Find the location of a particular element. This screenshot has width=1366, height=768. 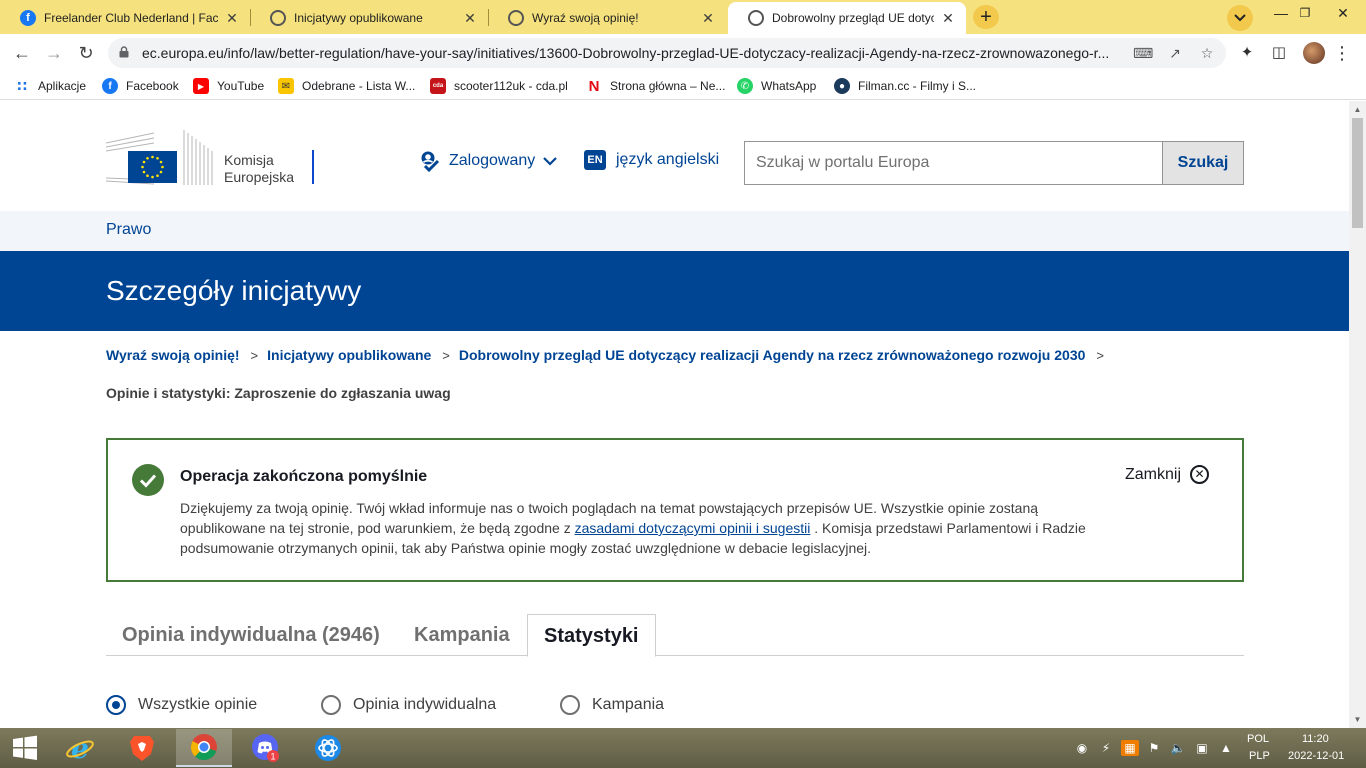

radio-all-feedback: Wszystkie opinie is located at coordinates (181, 705).